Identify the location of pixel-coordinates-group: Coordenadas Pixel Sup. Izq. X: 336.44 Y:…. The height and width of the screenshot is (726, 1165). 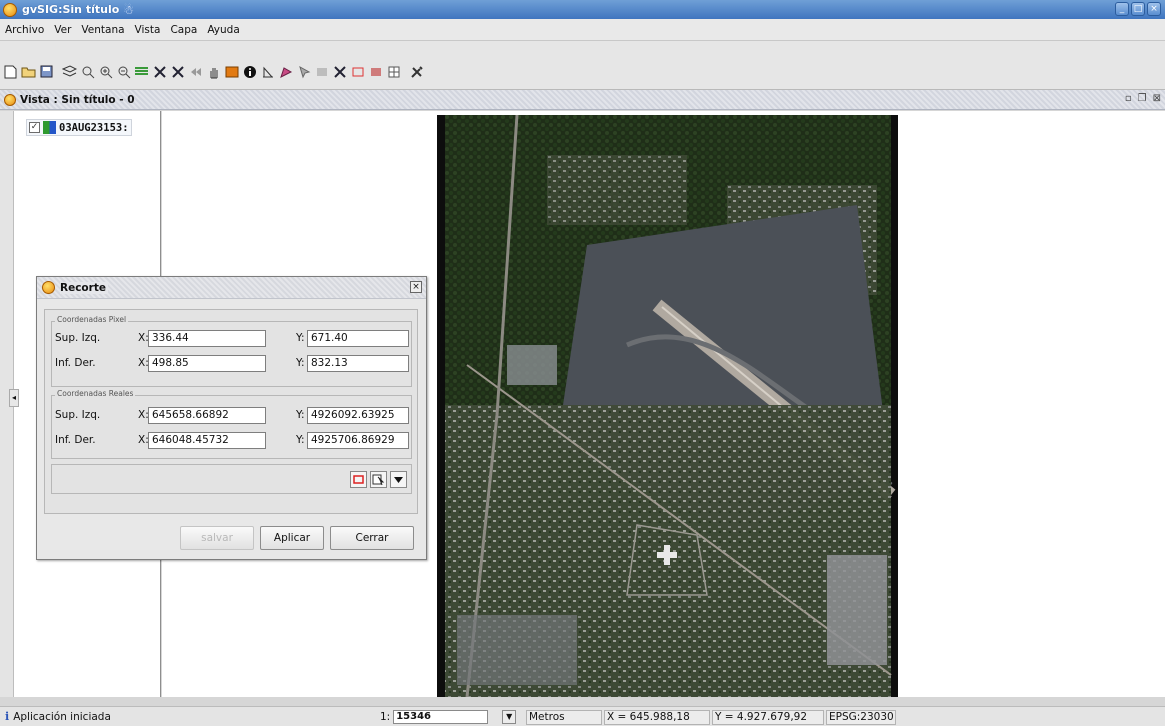
(231, 351).